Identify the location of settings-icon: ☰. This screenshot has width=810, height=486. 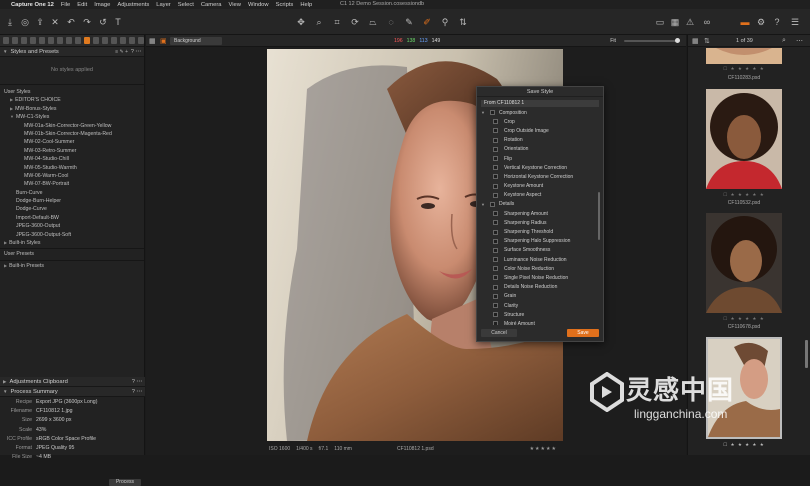
(795, 22).